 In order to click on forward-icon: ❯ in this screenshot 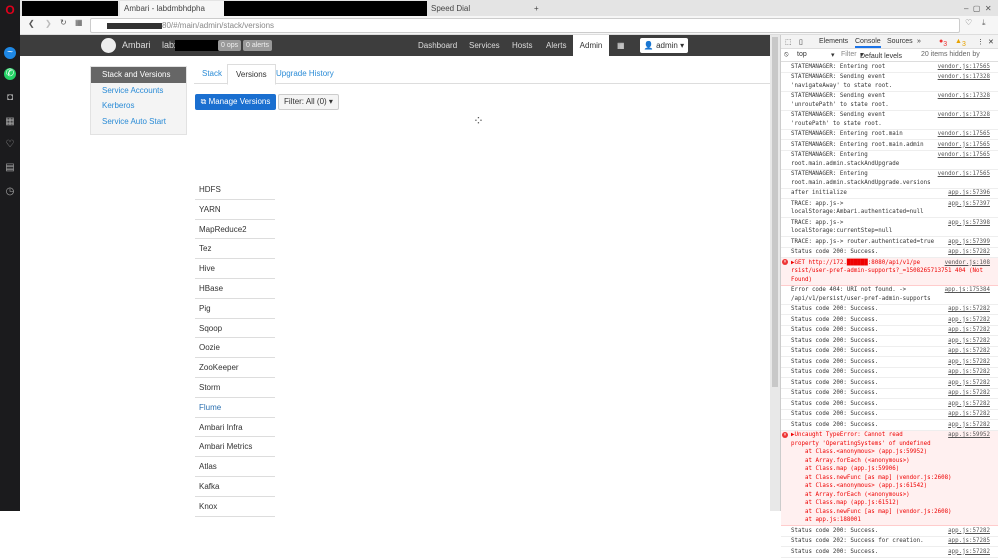, I will do `click(48, 23)`.